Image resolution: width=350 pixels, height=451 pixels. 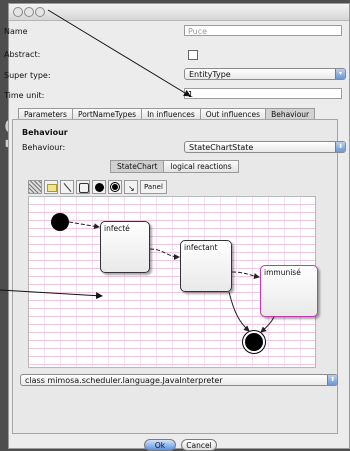 What do you see at coordinates (131, 187) in the screenshot?
I see `arrow-tool-icon: ↘` at bounding box center [131, 187].